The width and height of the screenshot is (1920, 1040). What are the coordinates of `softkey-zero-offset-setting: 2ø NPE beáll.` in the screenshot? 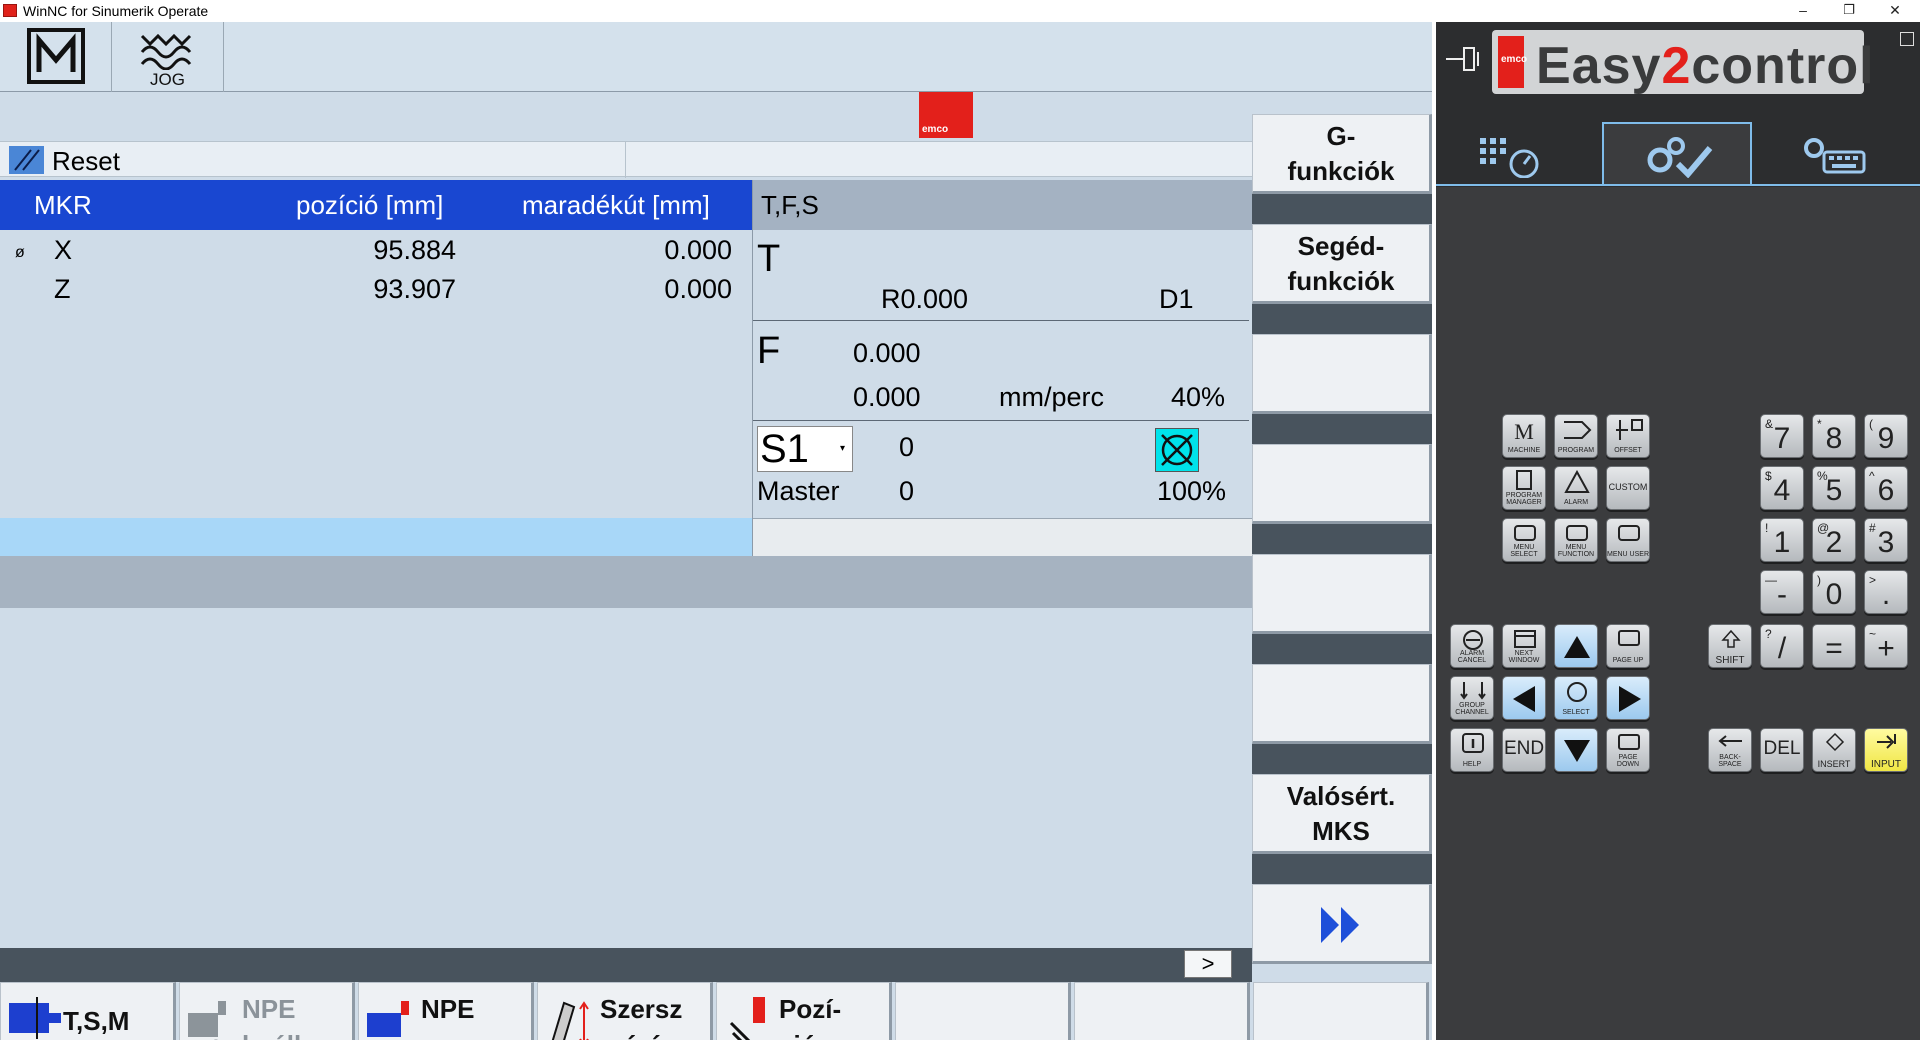 It's located at (267, 1011).